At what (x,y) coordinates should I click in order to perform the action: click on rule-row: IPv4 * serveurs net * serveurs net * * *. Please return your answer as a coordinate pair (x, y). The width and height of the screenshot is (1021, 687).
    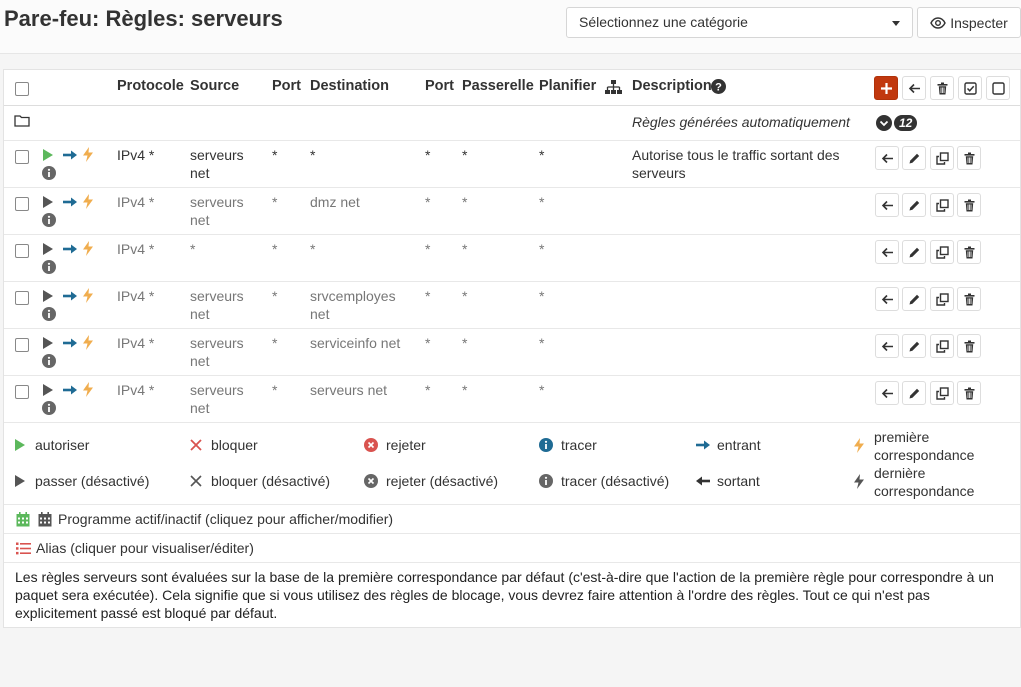
    Looking at the image, I should click on (512, 399).